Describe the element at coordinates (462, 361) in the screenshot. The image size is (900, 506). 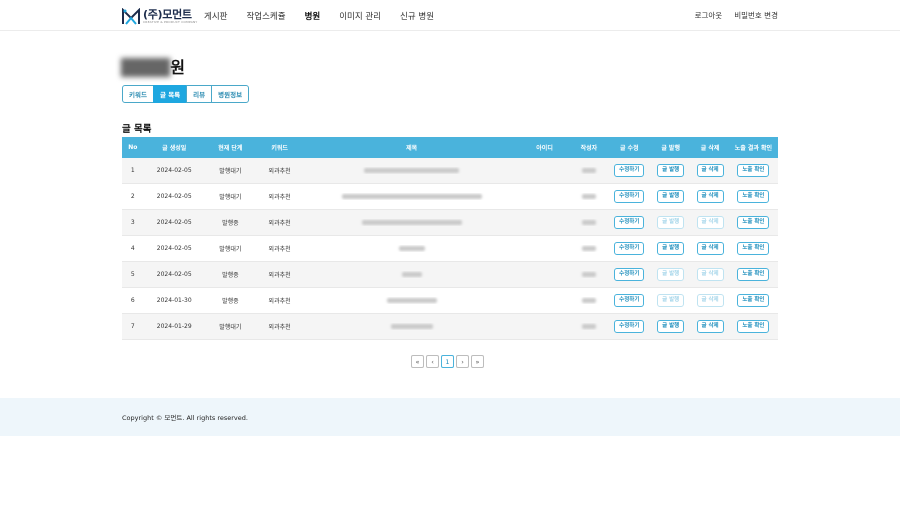
I see `next-page-button: ›` at that location.